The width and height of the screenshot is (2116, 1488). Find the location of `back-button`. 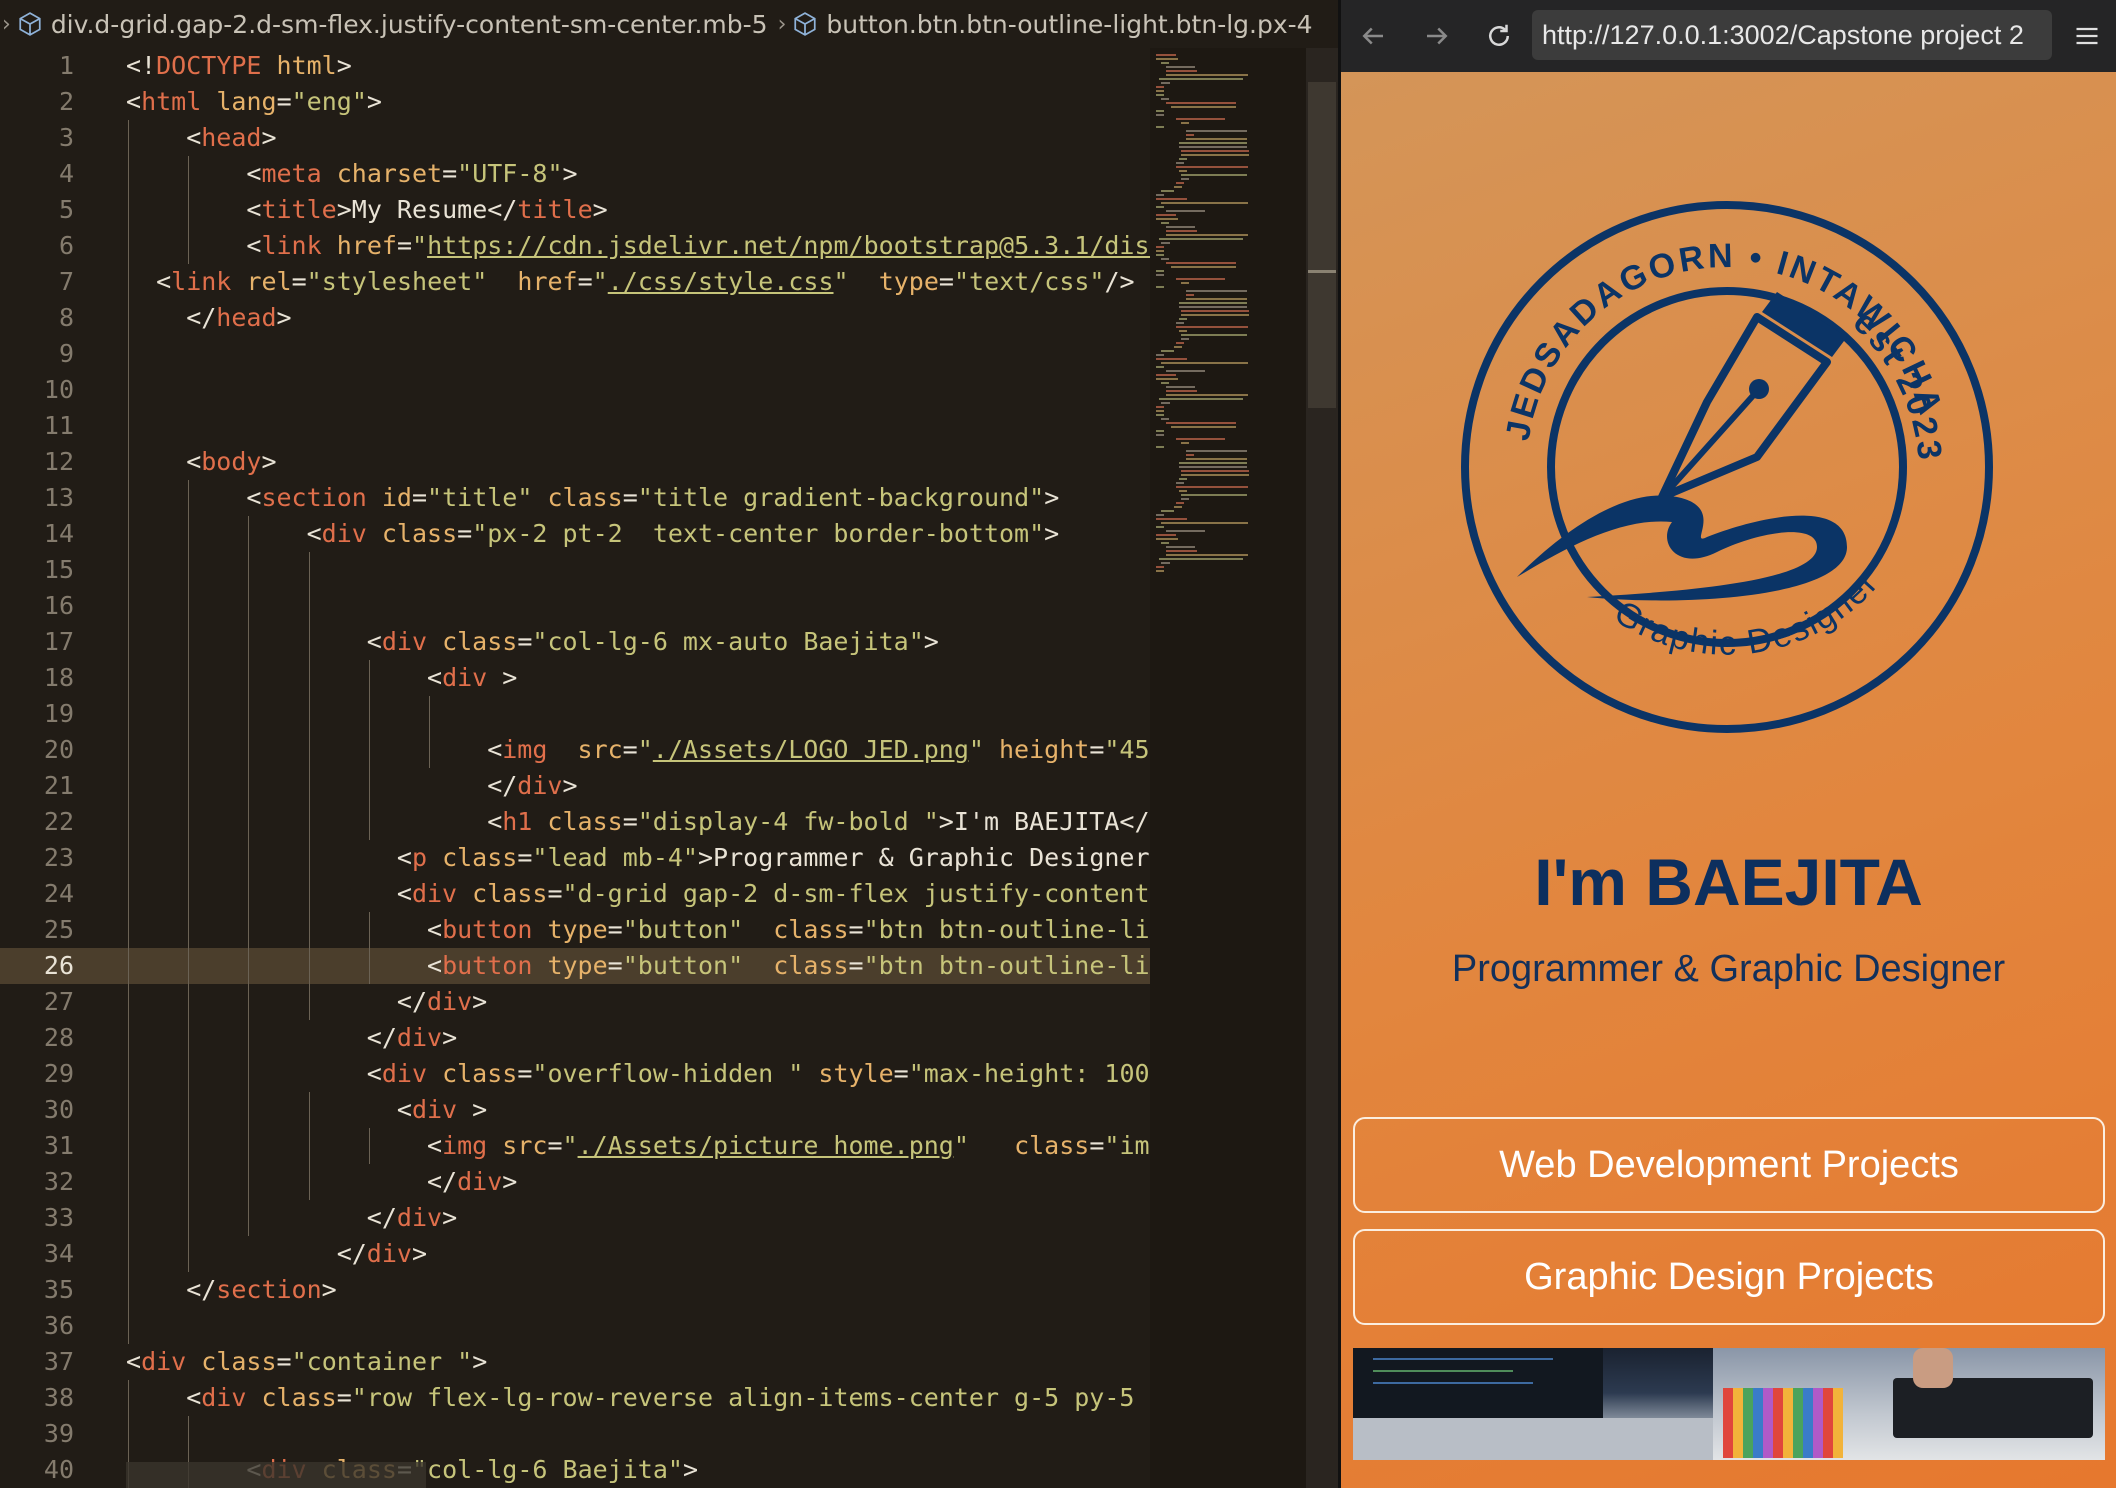

back-button is located at coordinates (1373, 36).